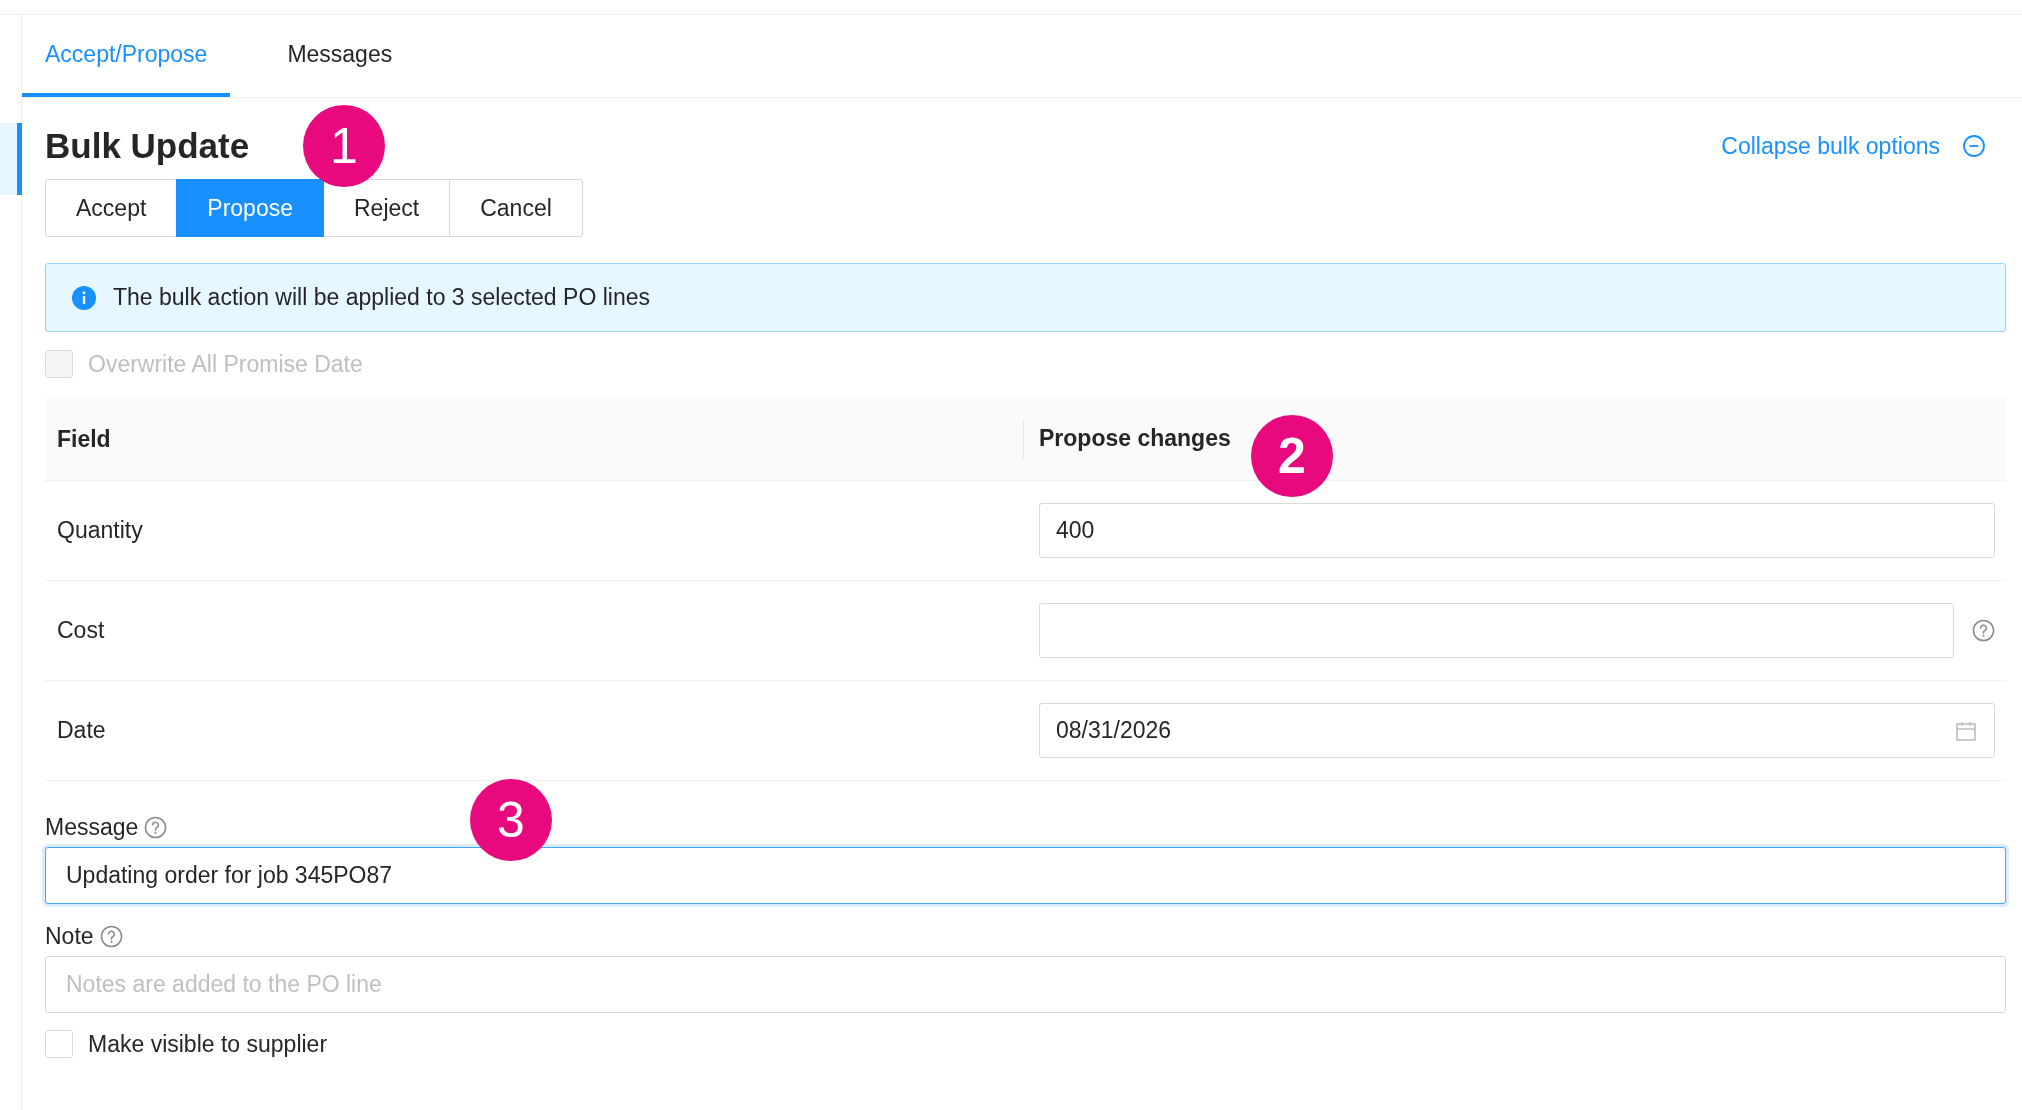  I want to click on callout-badge: 1, so click(344, 146).